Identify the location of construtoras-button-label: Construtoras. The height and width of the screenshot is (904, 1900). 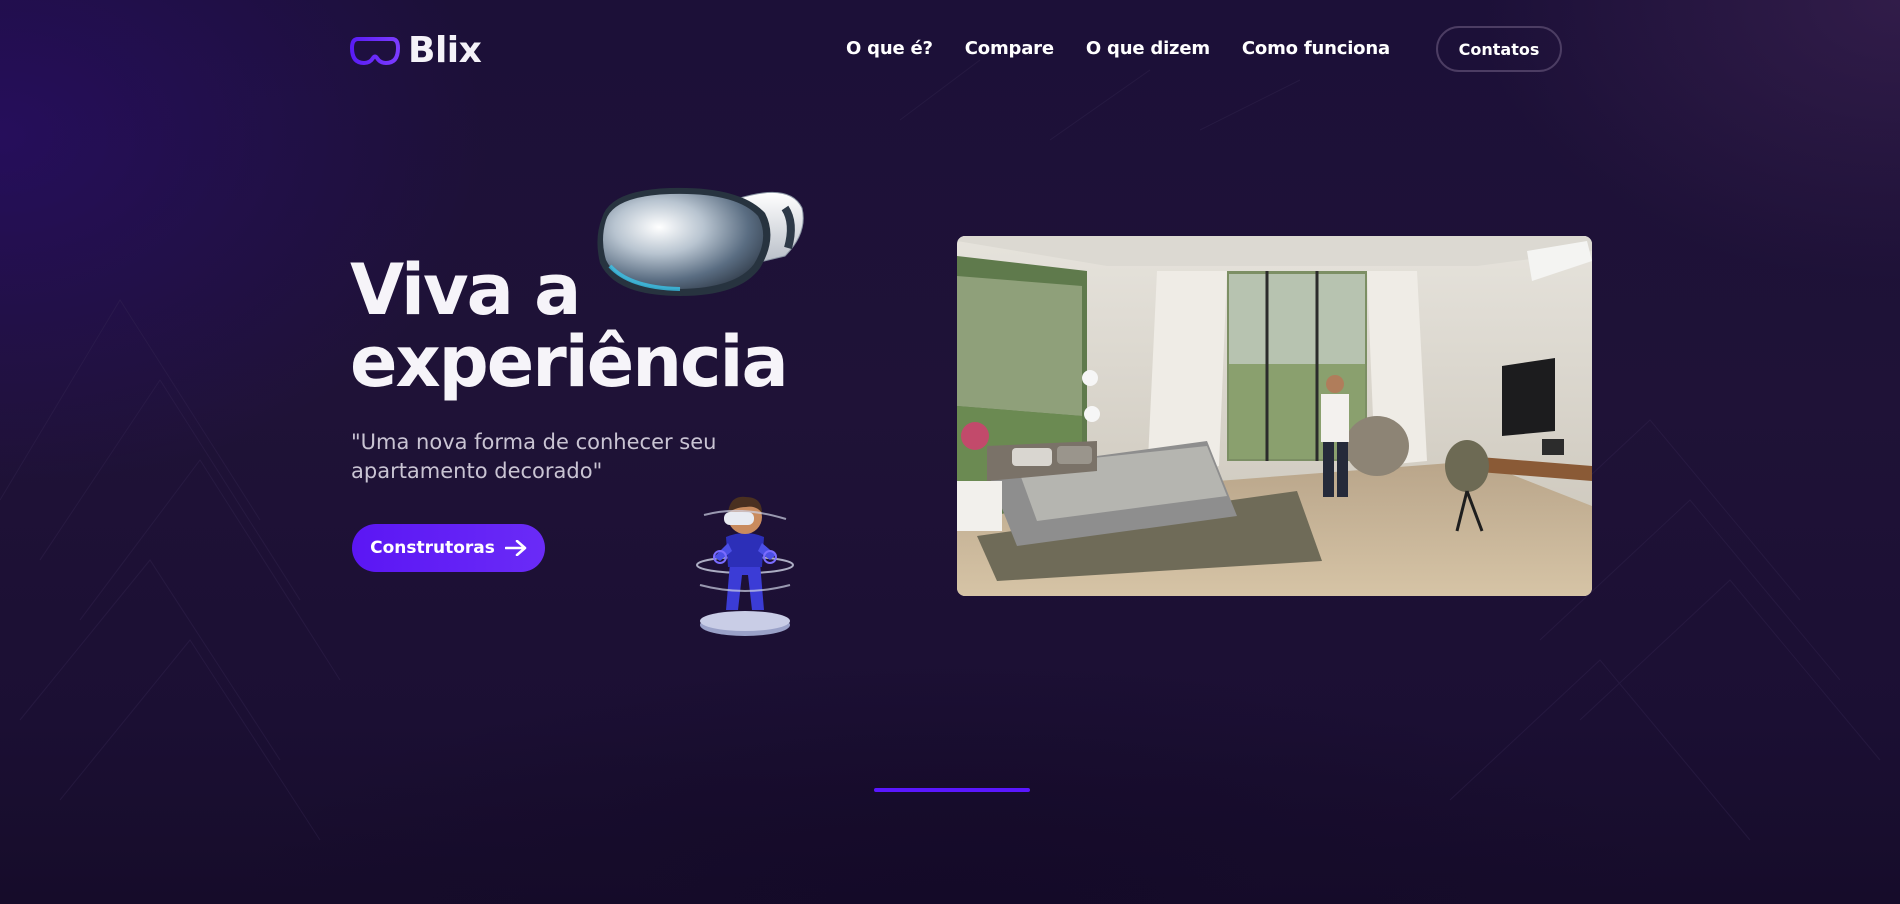
(432, 548).